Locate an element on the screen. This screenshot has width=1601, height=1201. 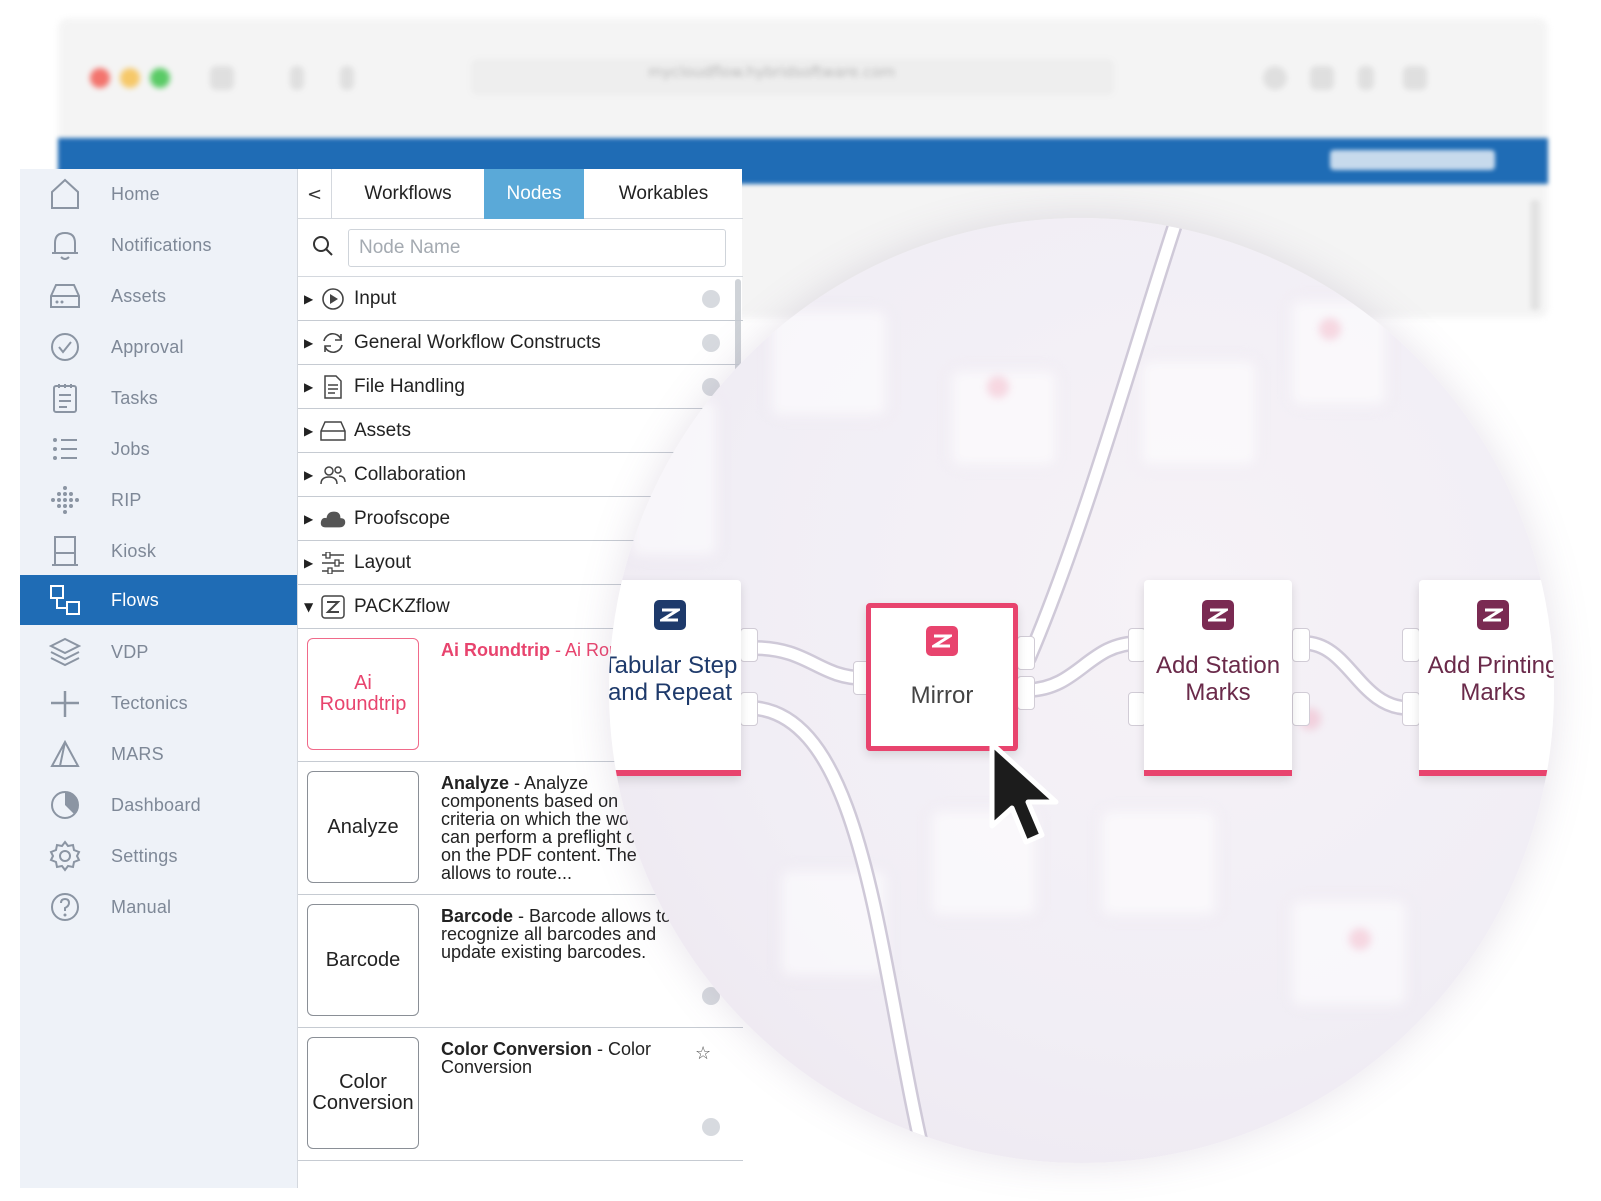
flow-node-title: Mirror is located at coordinates (942, 695).